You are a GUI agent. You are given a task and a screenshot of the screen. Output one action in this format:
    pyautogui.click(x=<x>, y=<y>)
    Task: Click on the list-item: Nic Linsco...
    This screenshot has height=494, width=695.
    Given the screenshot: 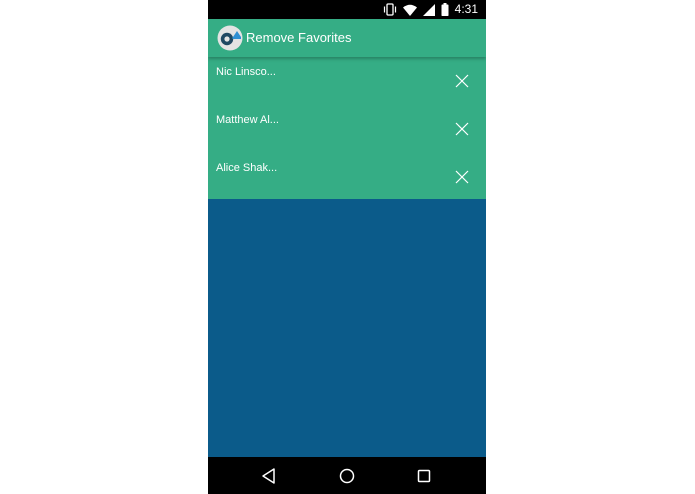 What is the action you would take?
    pyautogui.click(x=347, y=81)
    